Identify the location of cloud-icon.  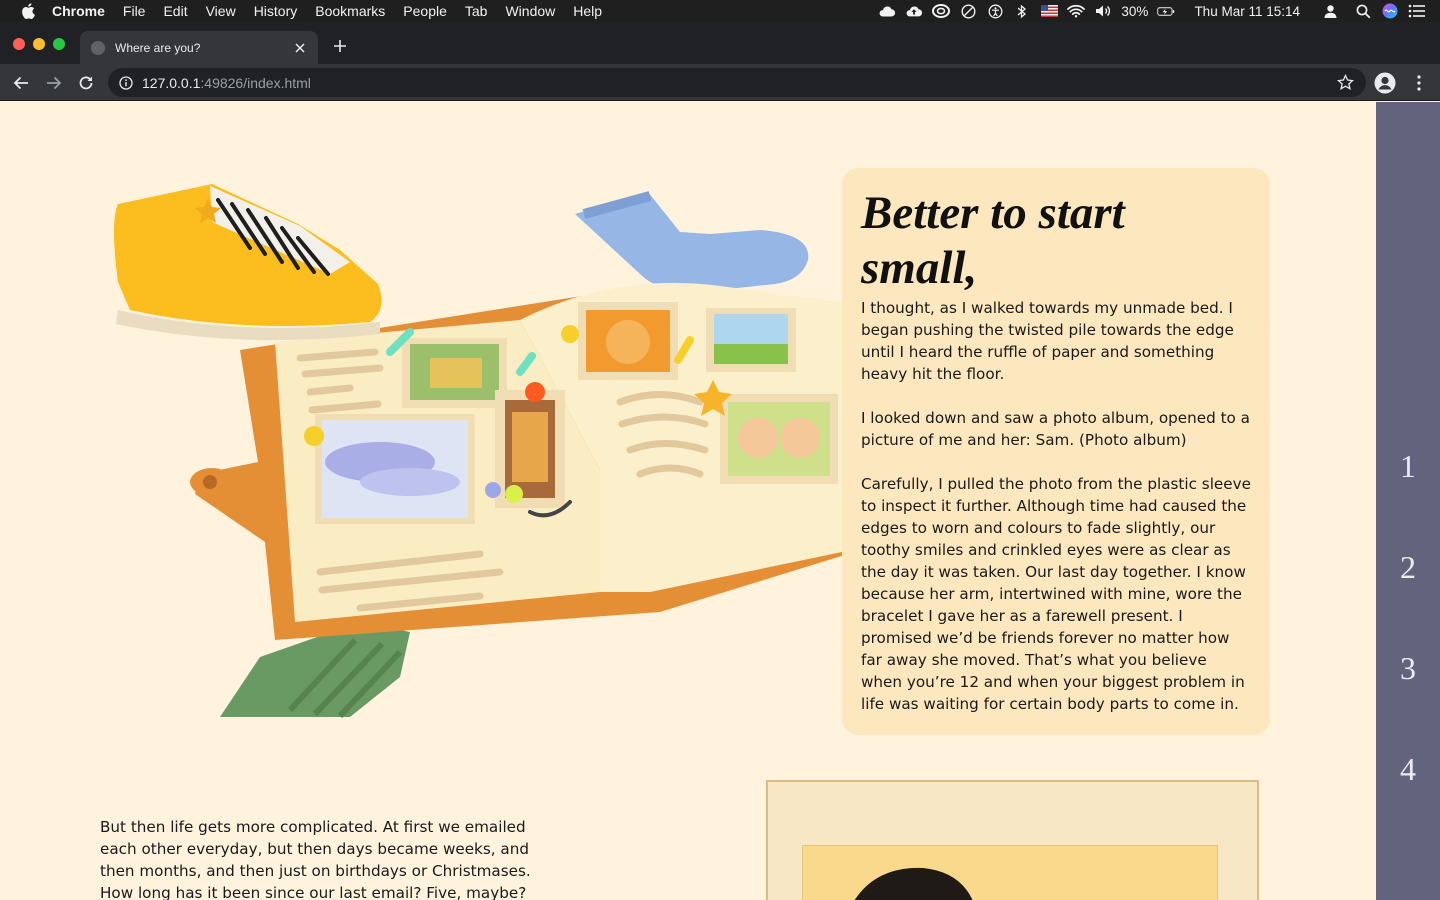
(887, 11).